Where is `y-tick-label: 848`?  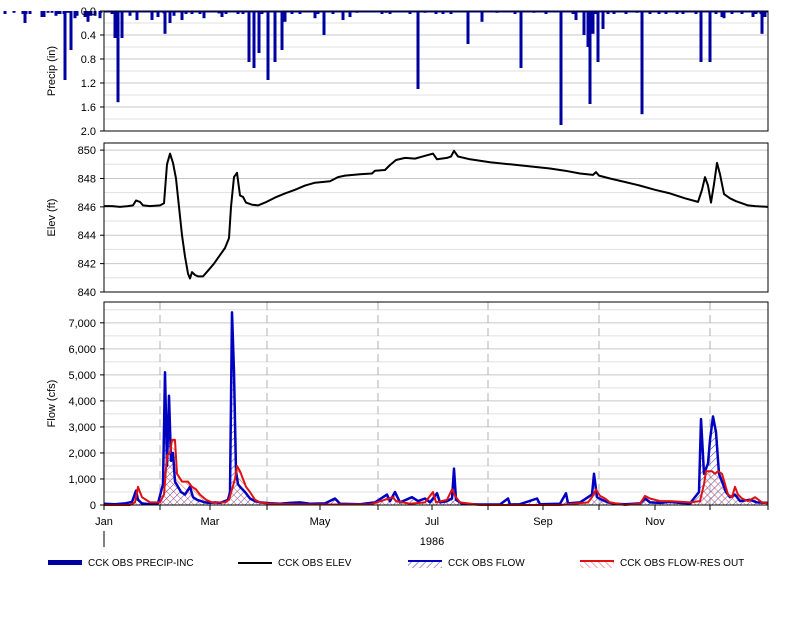 y-tick-label: 848 is located at coordinates (87, 179).